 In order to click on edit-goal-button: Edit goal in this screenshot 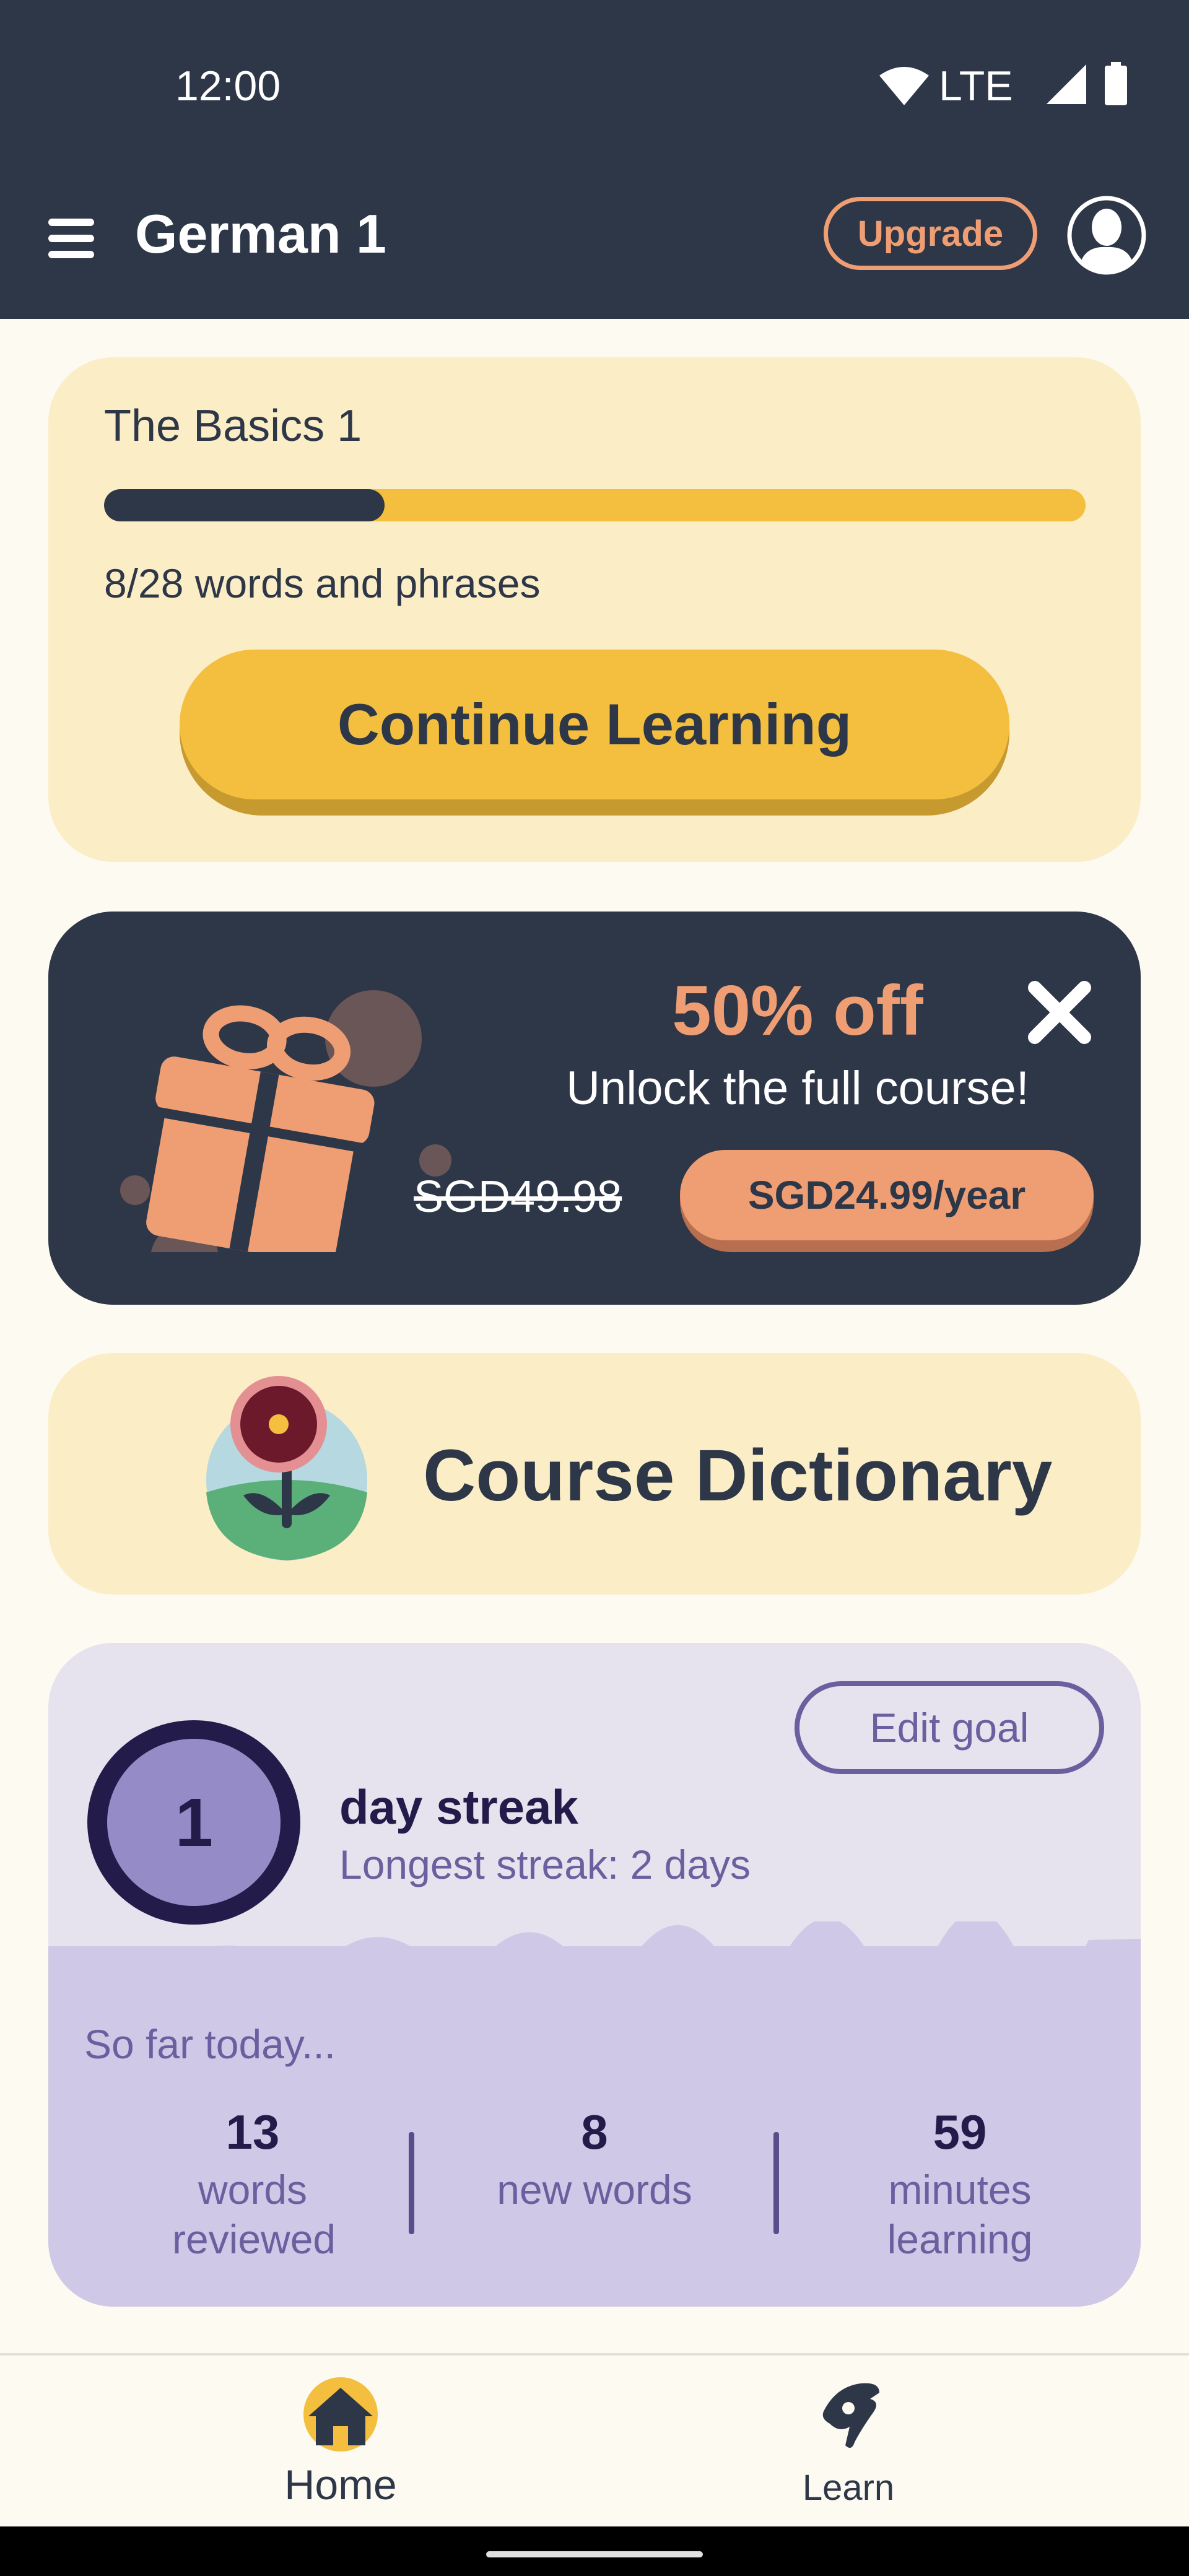, I will do `click(949, 1727)`.